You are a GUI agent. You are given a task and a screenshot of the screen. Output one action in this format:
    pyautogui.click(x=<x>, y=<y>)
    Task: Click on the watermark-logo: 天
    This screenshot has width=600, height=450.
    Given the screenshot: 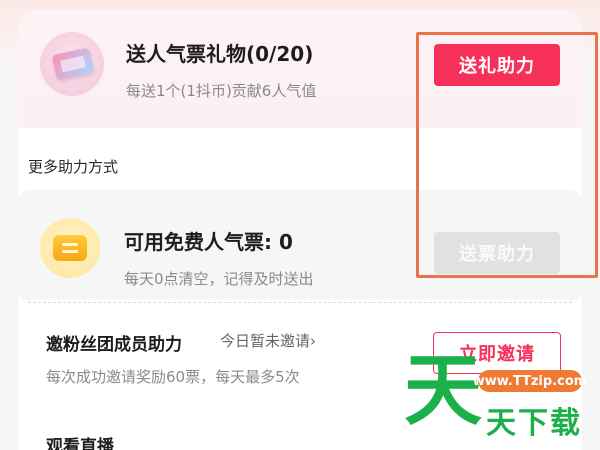 What is the action you would take?
    pyautogui.click(x=443, y=391)
    